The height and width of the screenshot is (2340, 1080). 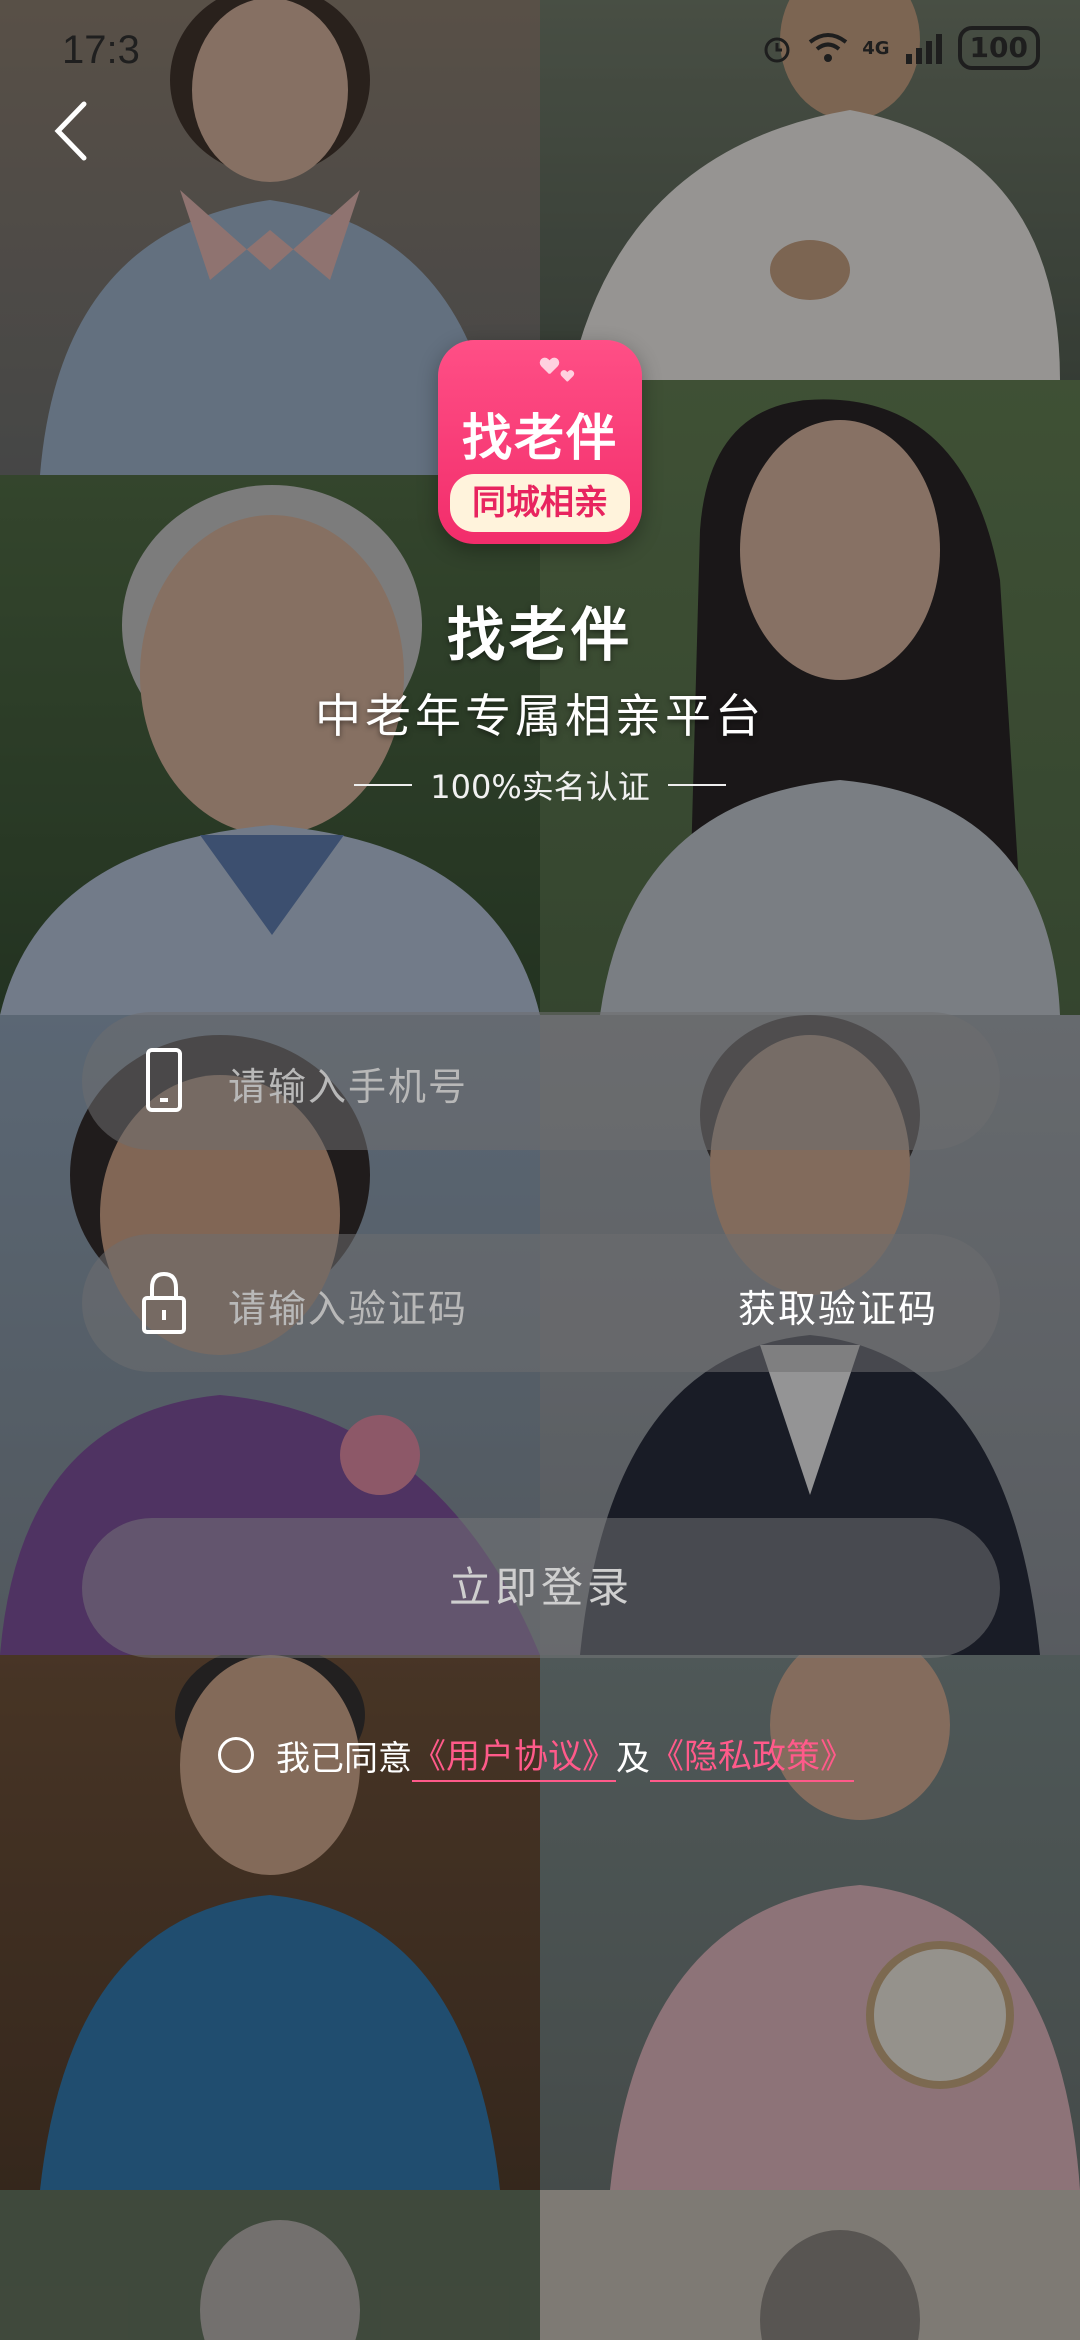 I want to click on logo-title: 找老伴, so click(x=540, y=438).